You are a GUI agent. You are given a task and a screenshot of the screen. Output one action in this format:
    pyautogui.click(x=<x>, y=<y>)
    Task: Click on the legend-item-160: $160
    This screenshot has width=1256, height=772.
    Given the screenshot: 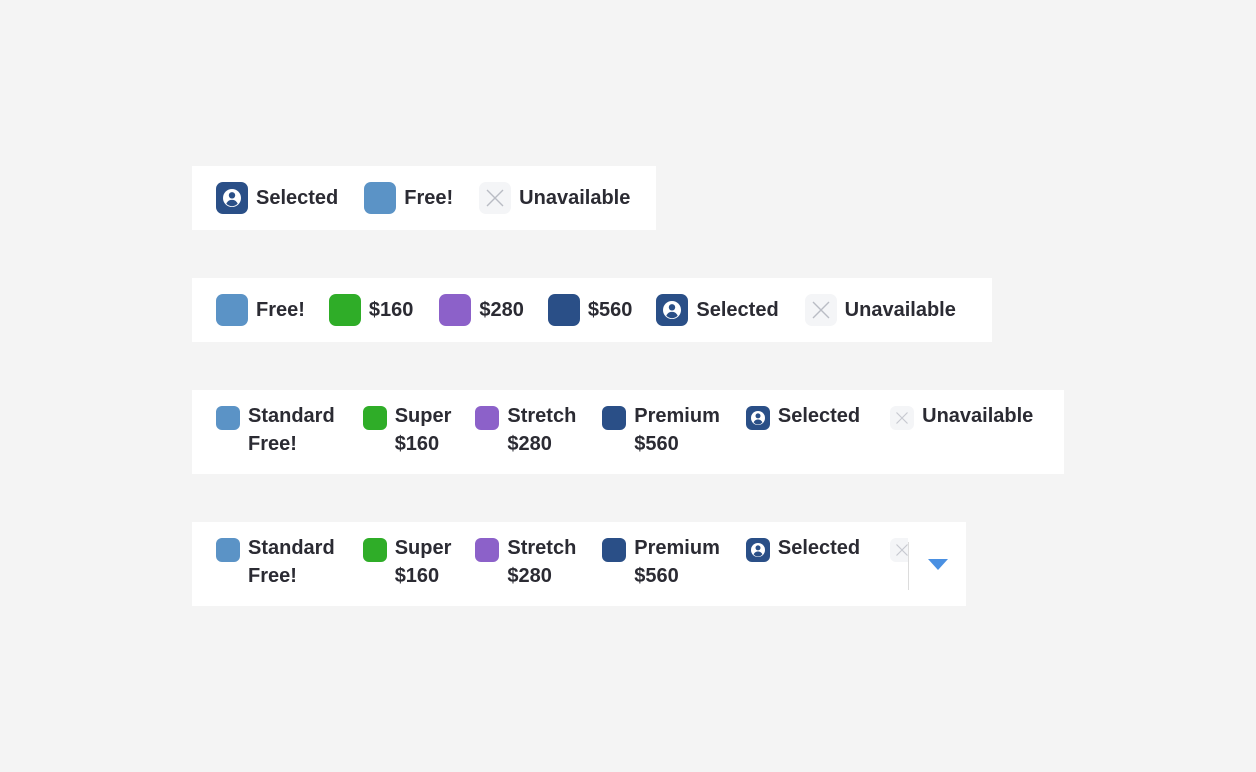 What is the action you would take?
    pyautogui.click(x=371, y=310)
    